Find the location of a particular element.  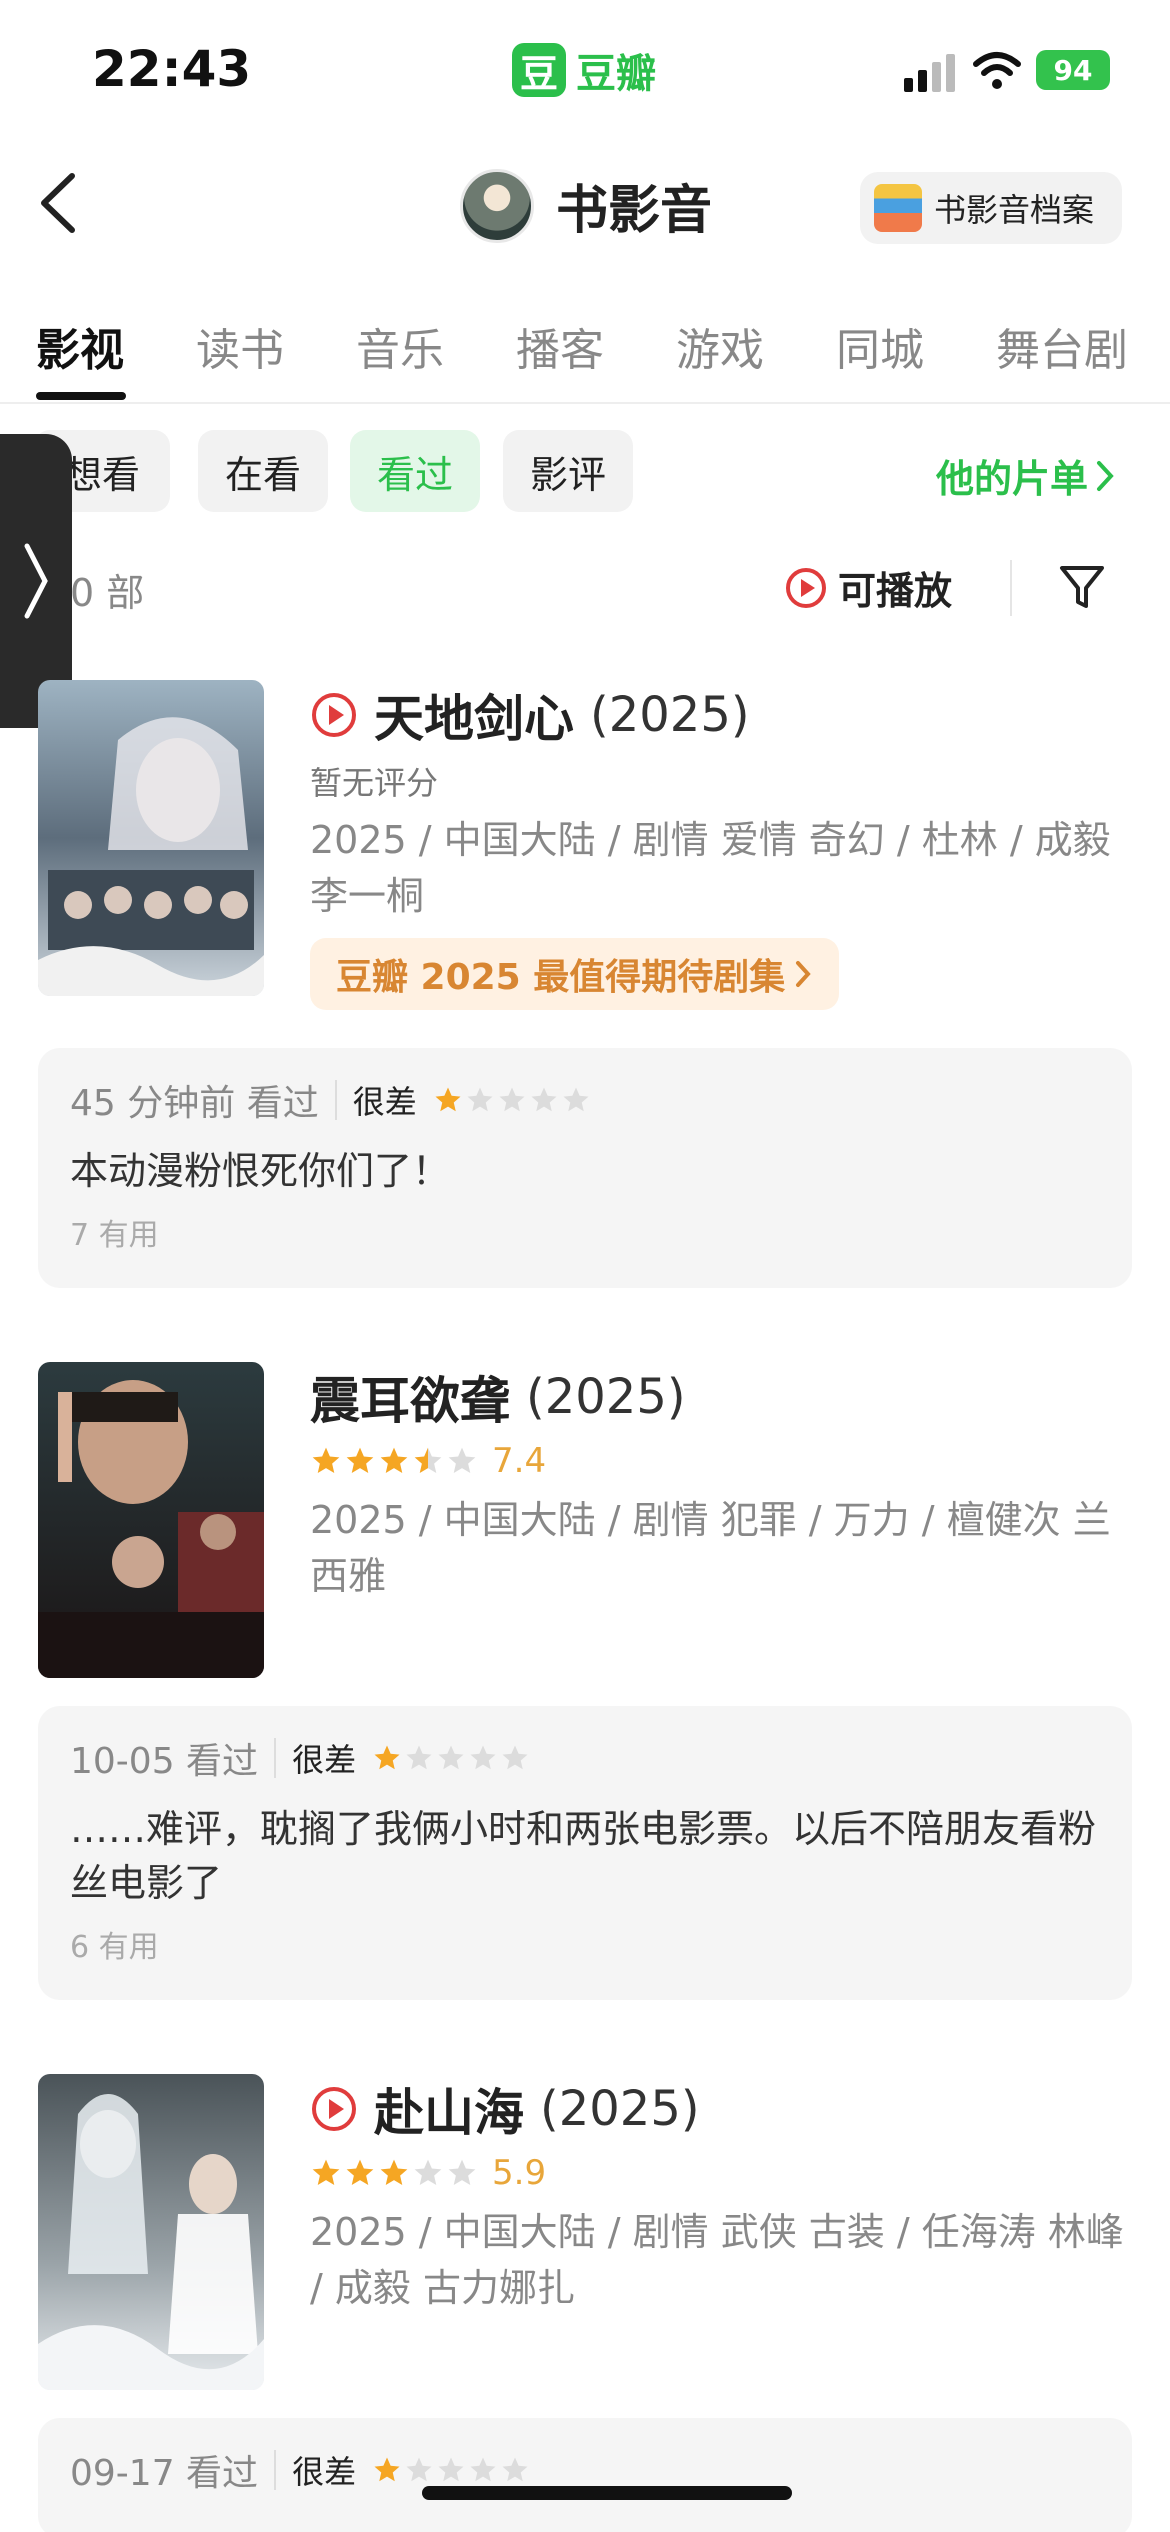

signal-icon is located at coordinates (930, 72).